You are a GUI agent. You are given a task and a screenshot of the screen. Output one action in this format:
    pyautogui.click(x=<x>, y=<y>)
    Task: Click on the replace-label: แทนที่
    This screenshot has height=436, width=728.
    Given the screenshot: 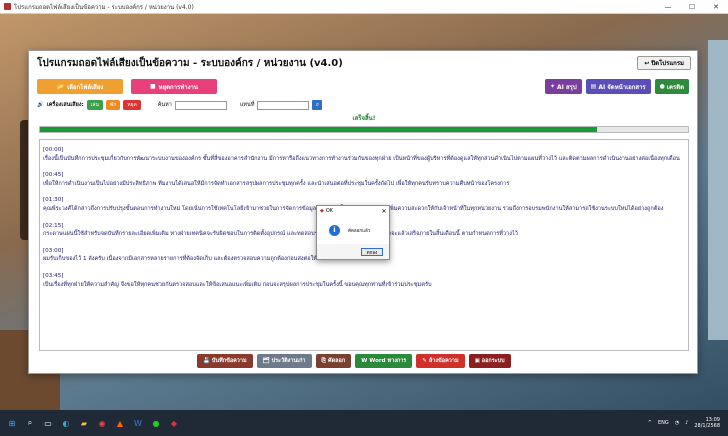 What is the action you would take?
    pyautogui.click(x=247, y=105)
    